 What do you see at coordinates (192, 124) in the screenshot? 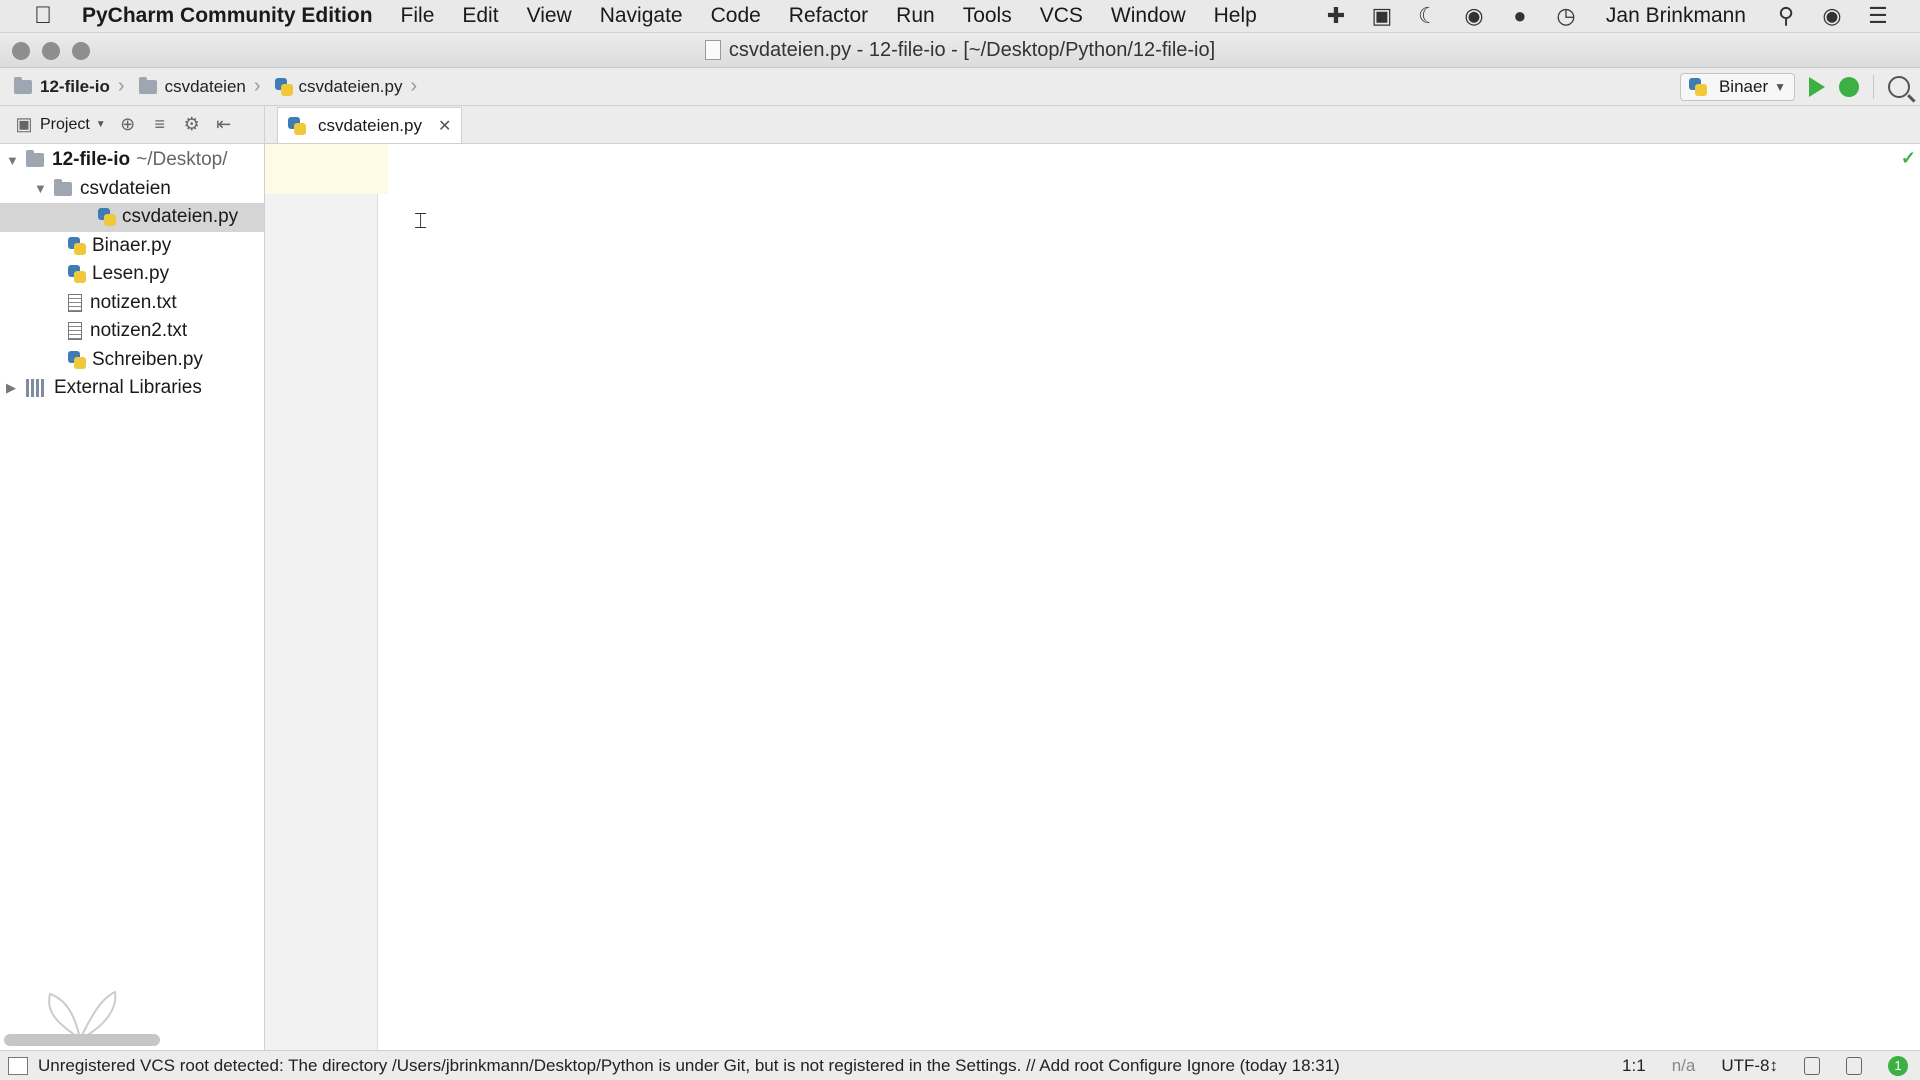
I see `gear-icon: ⚙` at bounding box center [192, 124].